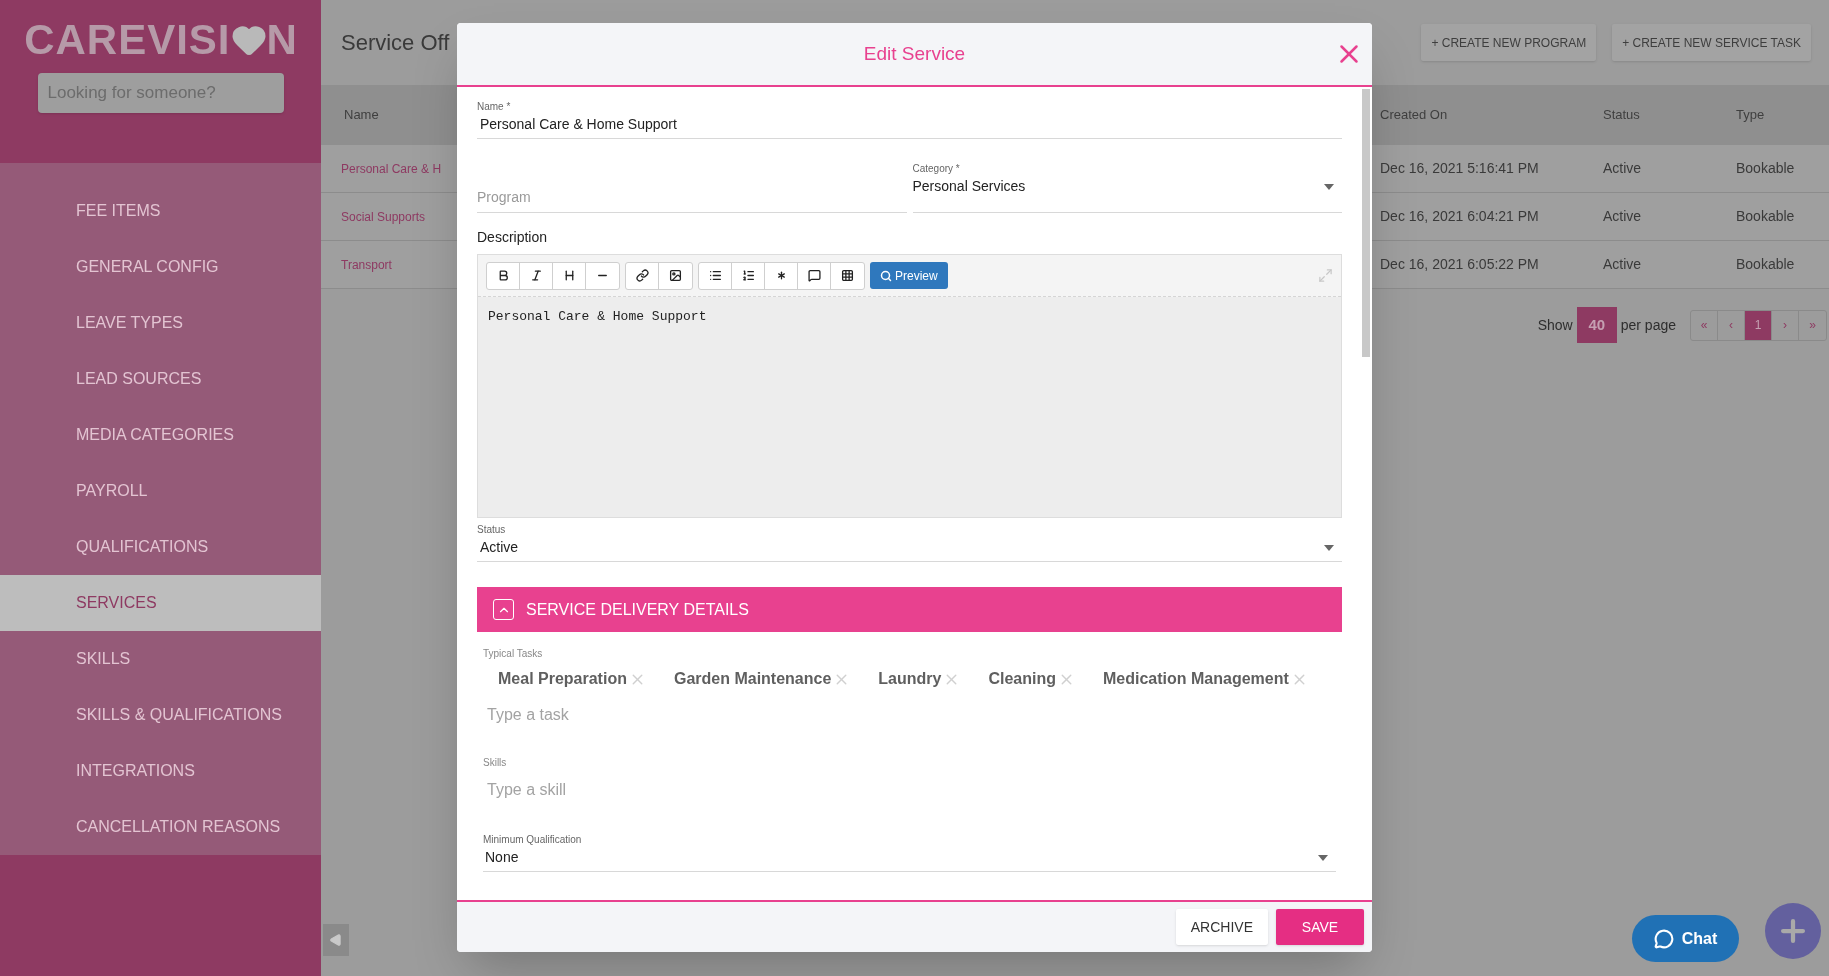 The width and height of the screenshot is (1829, 976). What do you see at coordinates (909, 119) in the screenshot?
I see `name-field: Name * Personal Care & Home Support` at bounding box center [909, 119].